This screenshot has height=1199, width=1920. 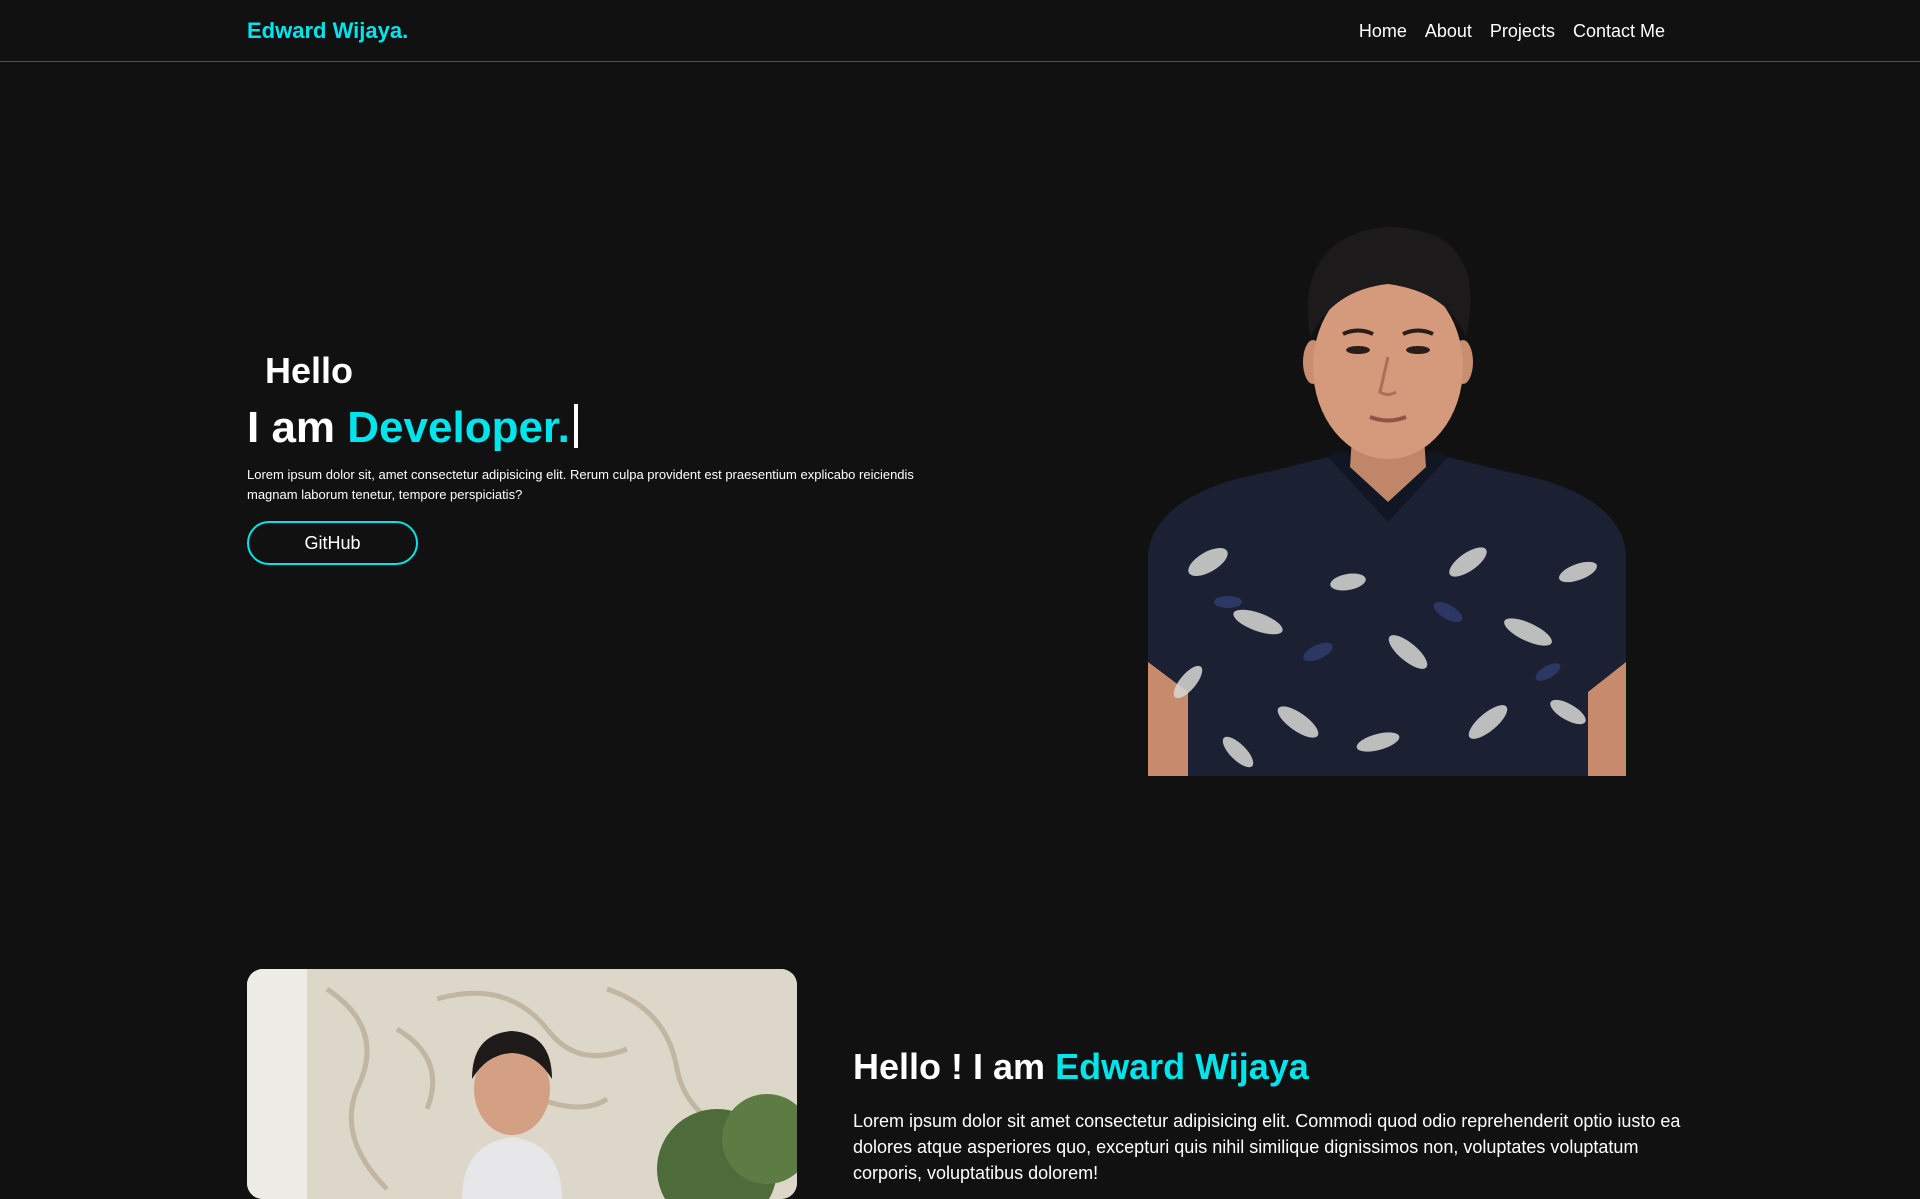 What do you see at coordinates (291, 427) in the screenshot?
I see `hero-title-prefix: I am` at bounding box center [291, 427].